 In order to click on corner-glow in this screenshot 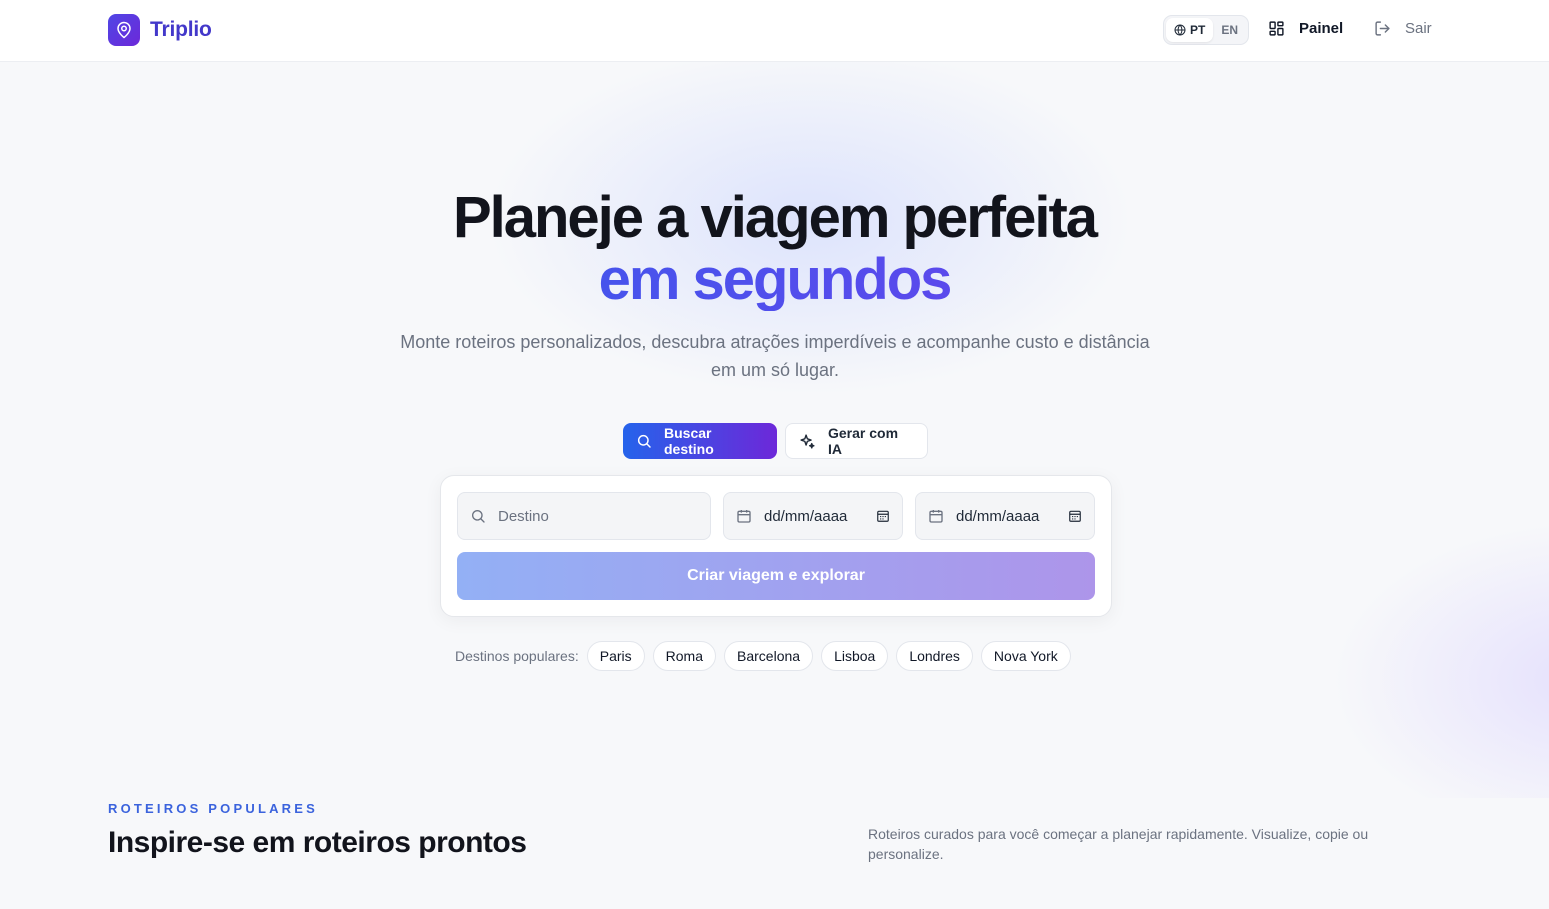, I will do `click(1439, 680)`.